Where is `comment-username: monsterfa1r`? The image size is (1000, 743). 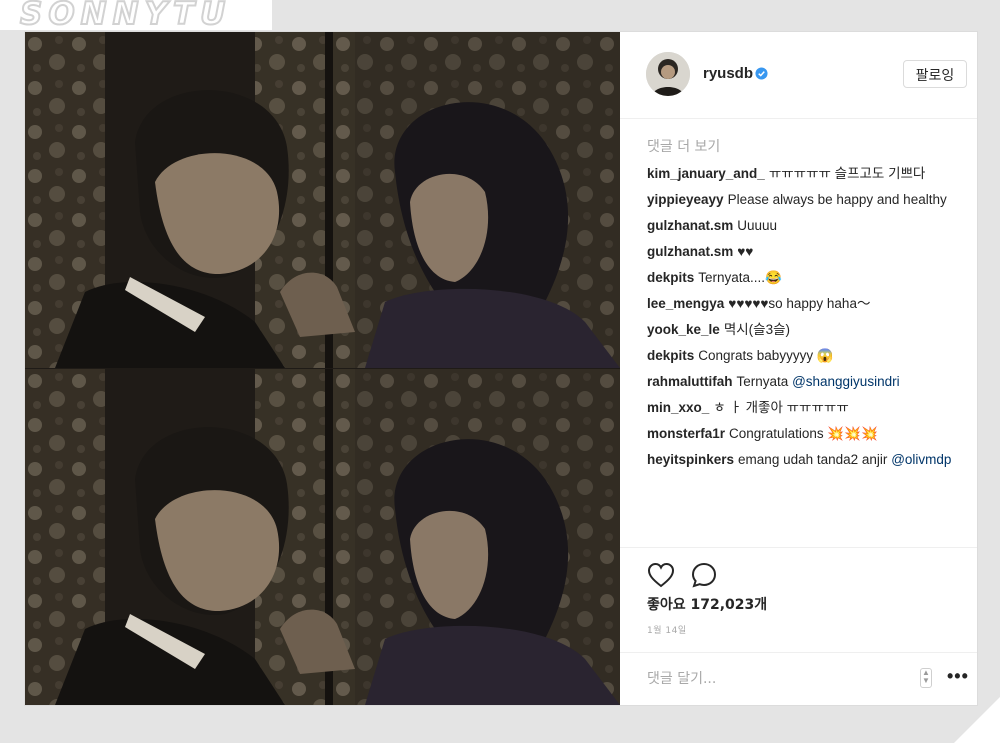
comment-username: monsterfa1r is located at coordinates (686, 433).